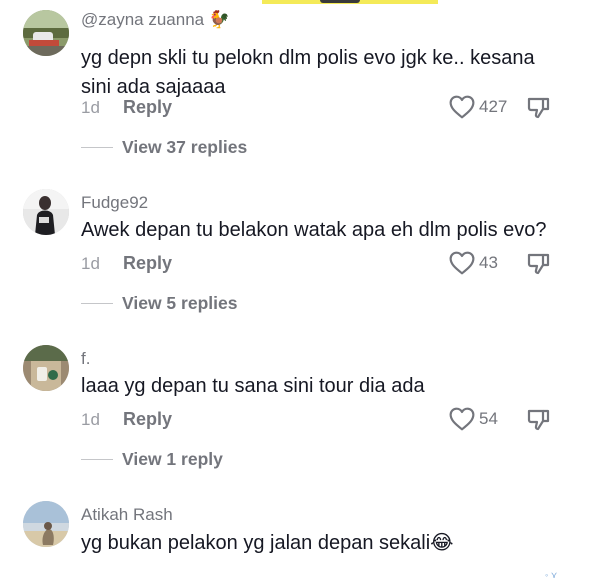  Describe the element at coordinates (142, 19) in the screenshot. I see `username-text: @zayna zuanna` at that location.